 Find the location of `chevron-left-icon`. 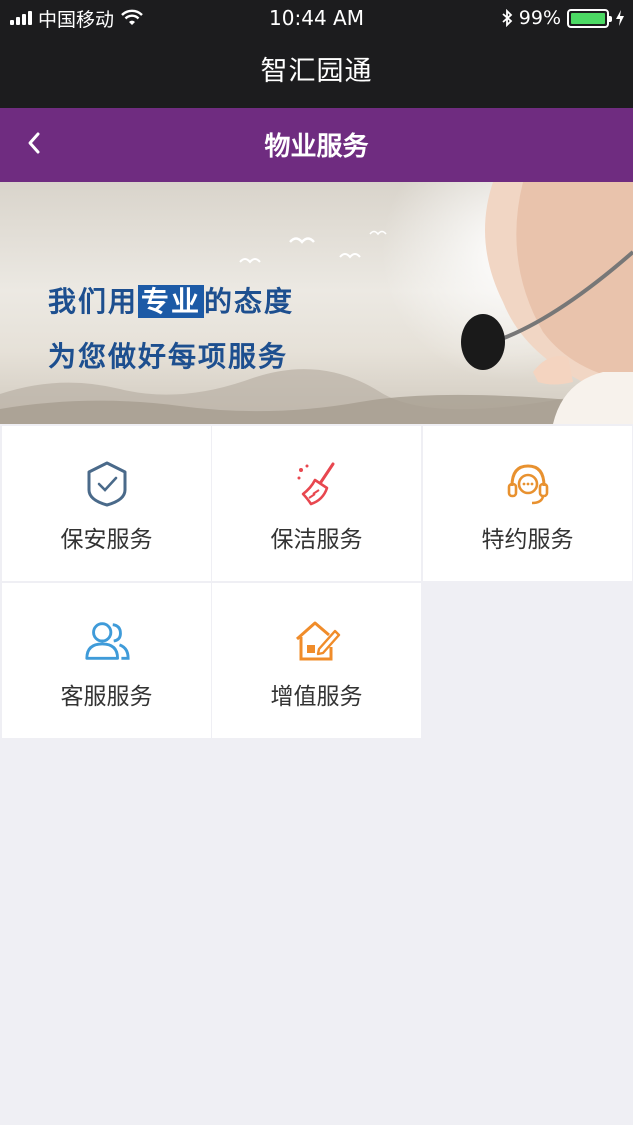

chevron-left-icon is located at coordinates (34, 143).